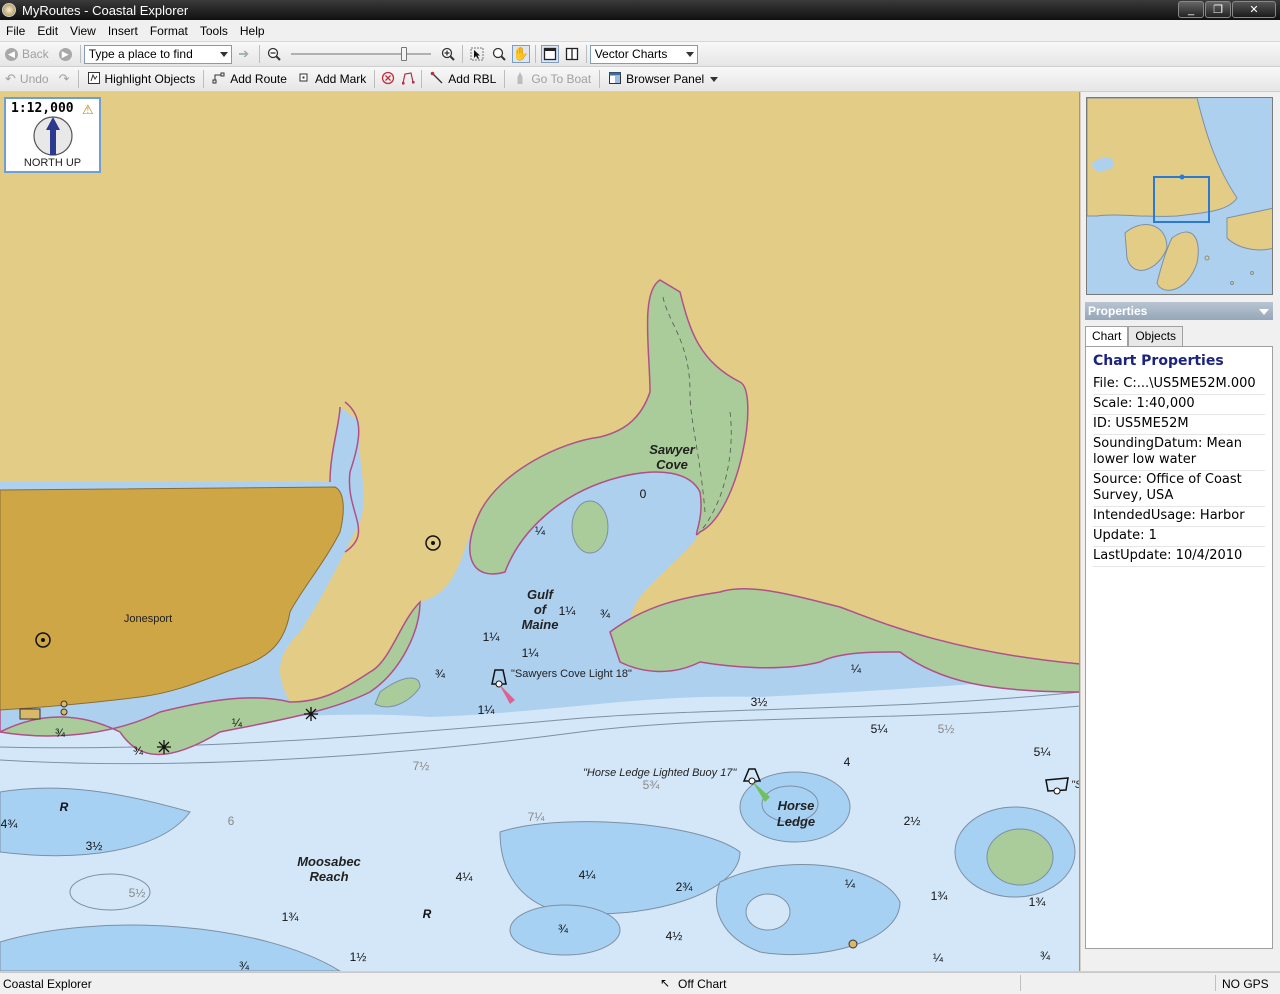  I want to click on back-button: ◀ Back, so click(27, 54).